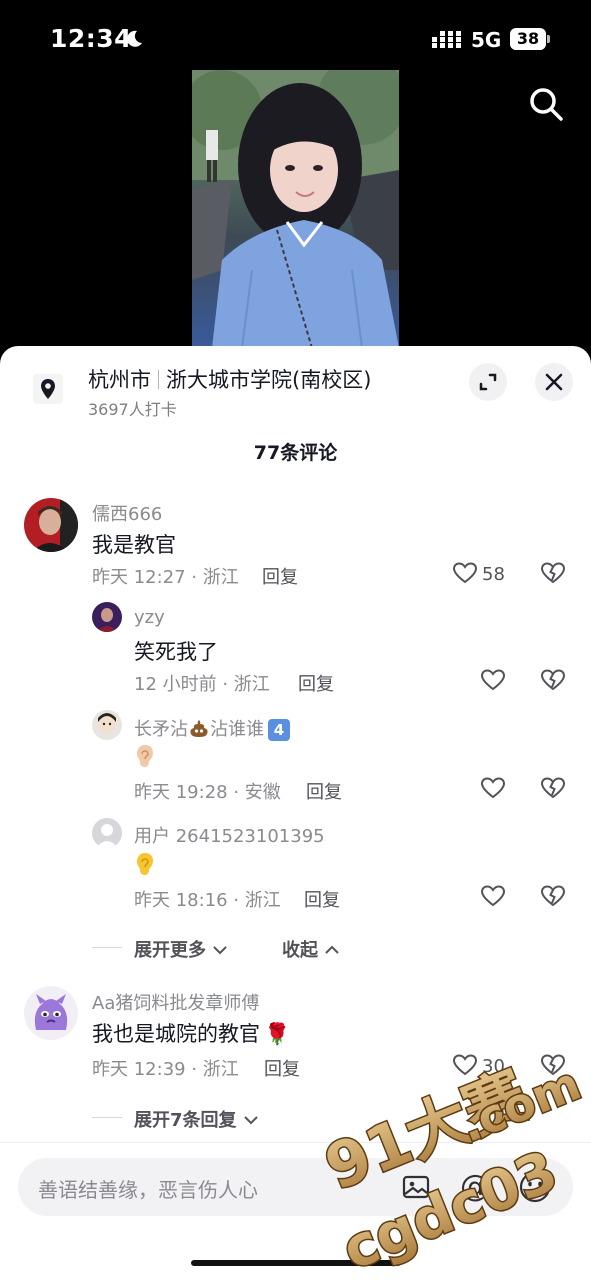  I want to click on expand-replies-button: 展开7条回复, so click(196, 1119).